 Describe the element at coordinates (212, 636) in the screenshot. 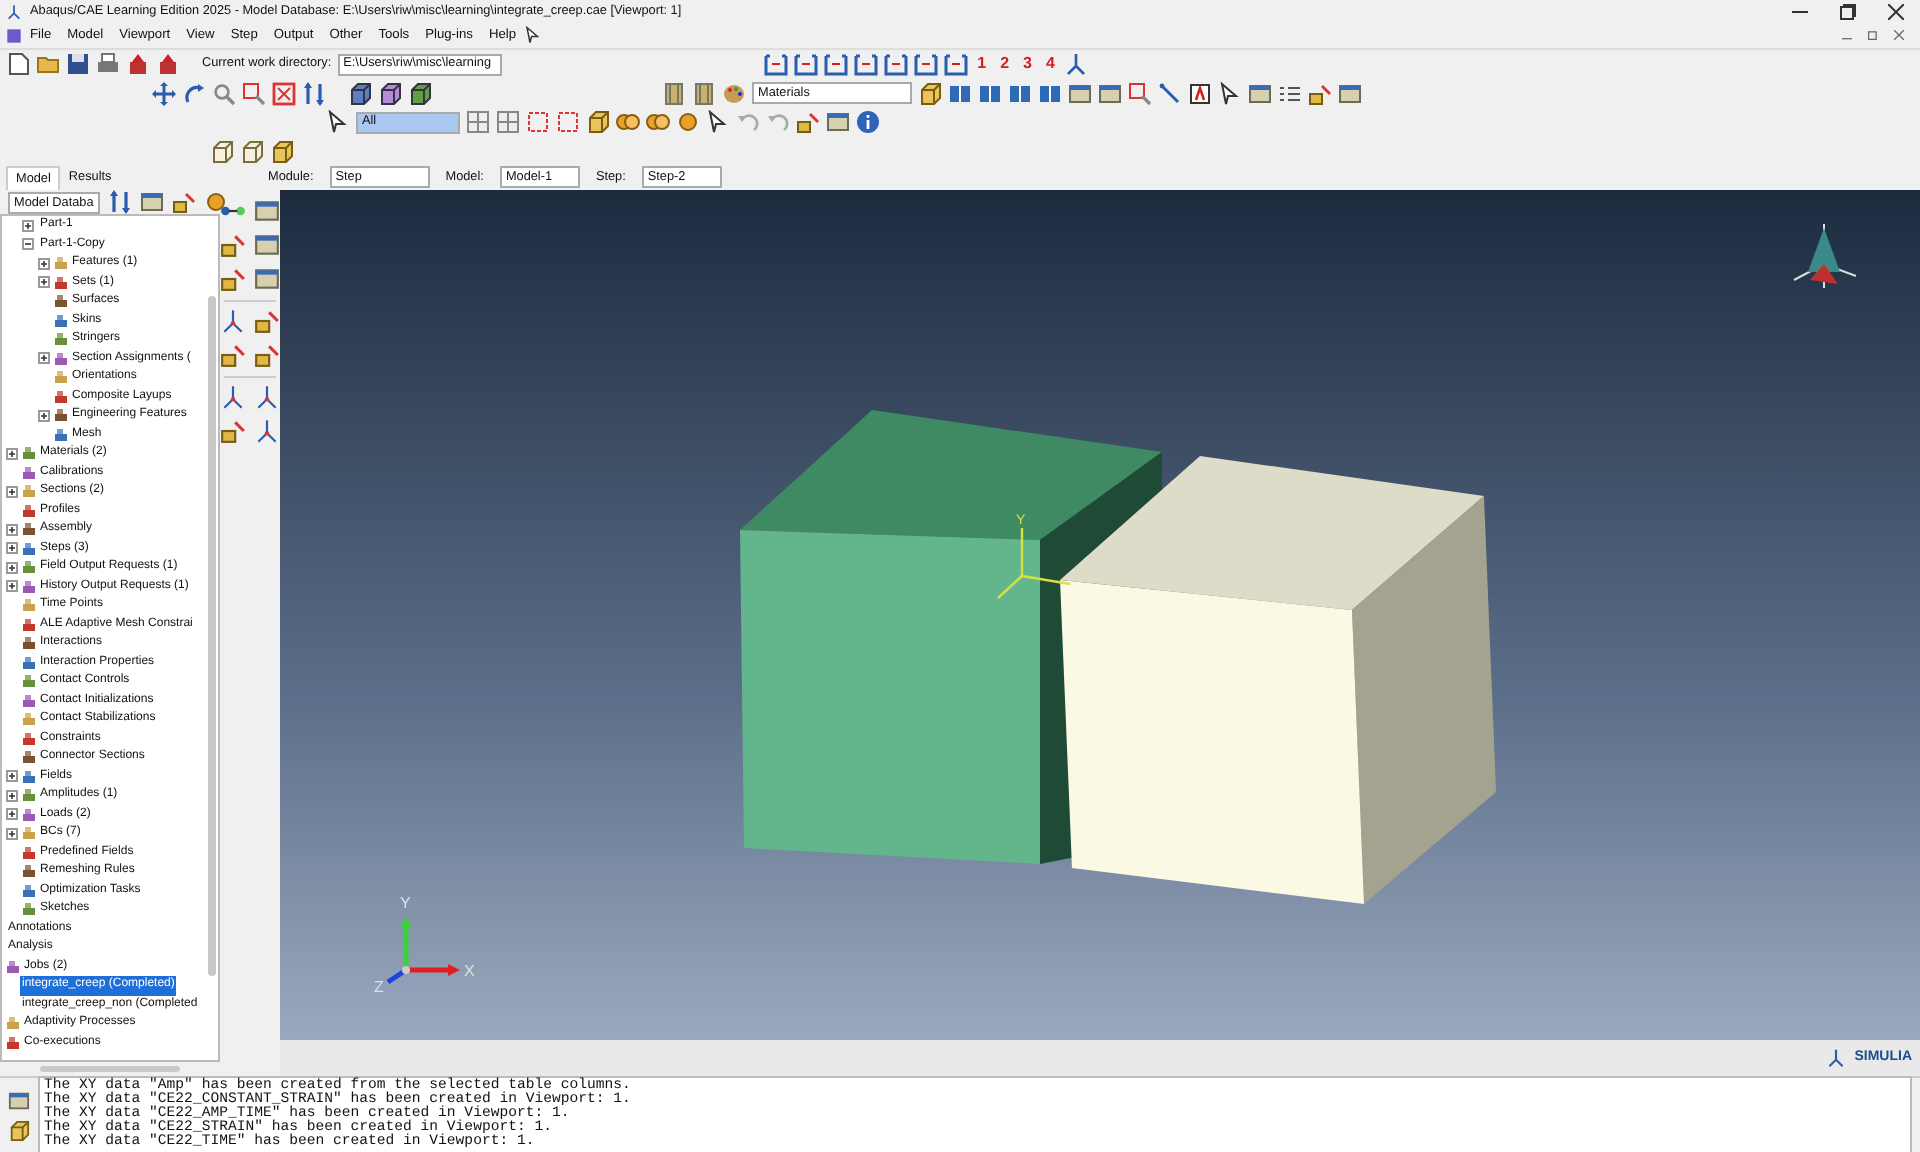

I see `vertical-scrollbar` at that location.